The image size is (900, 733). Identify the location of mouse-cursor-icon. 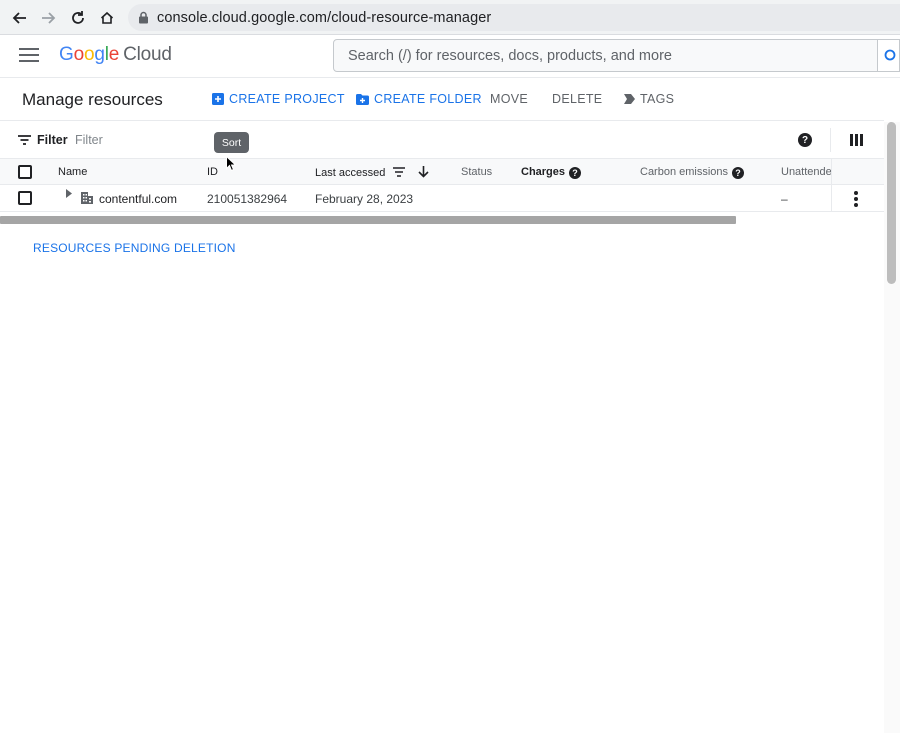
(231, 164).